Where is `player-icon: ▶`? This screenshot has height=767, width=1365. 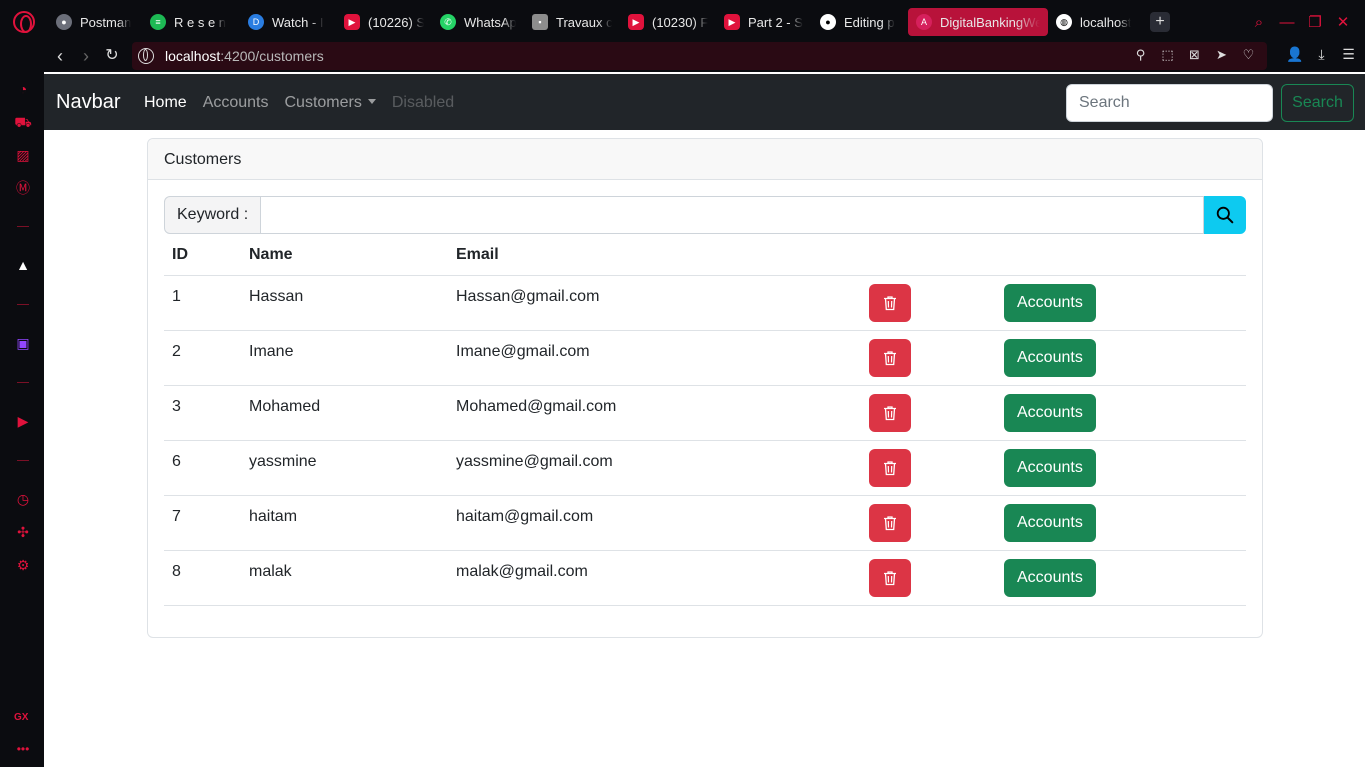
player-icon: ▶ is located at coordinates (23, 421).